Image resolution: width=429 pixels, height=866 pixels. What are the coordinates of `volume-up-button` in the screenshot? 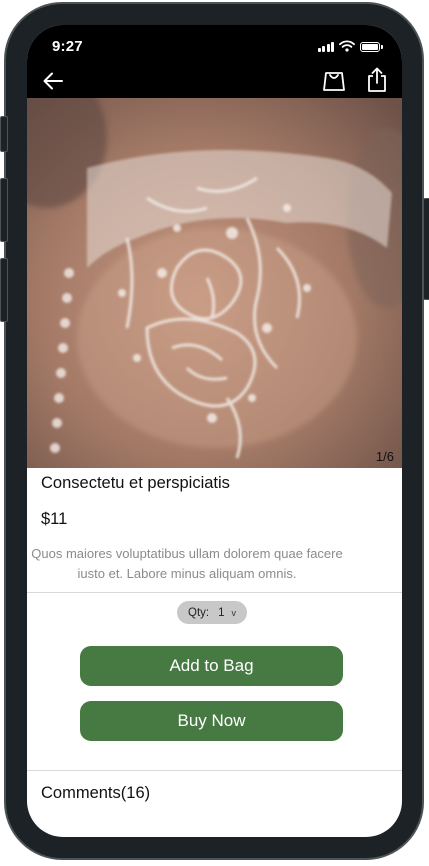 It's located at (4, 210).